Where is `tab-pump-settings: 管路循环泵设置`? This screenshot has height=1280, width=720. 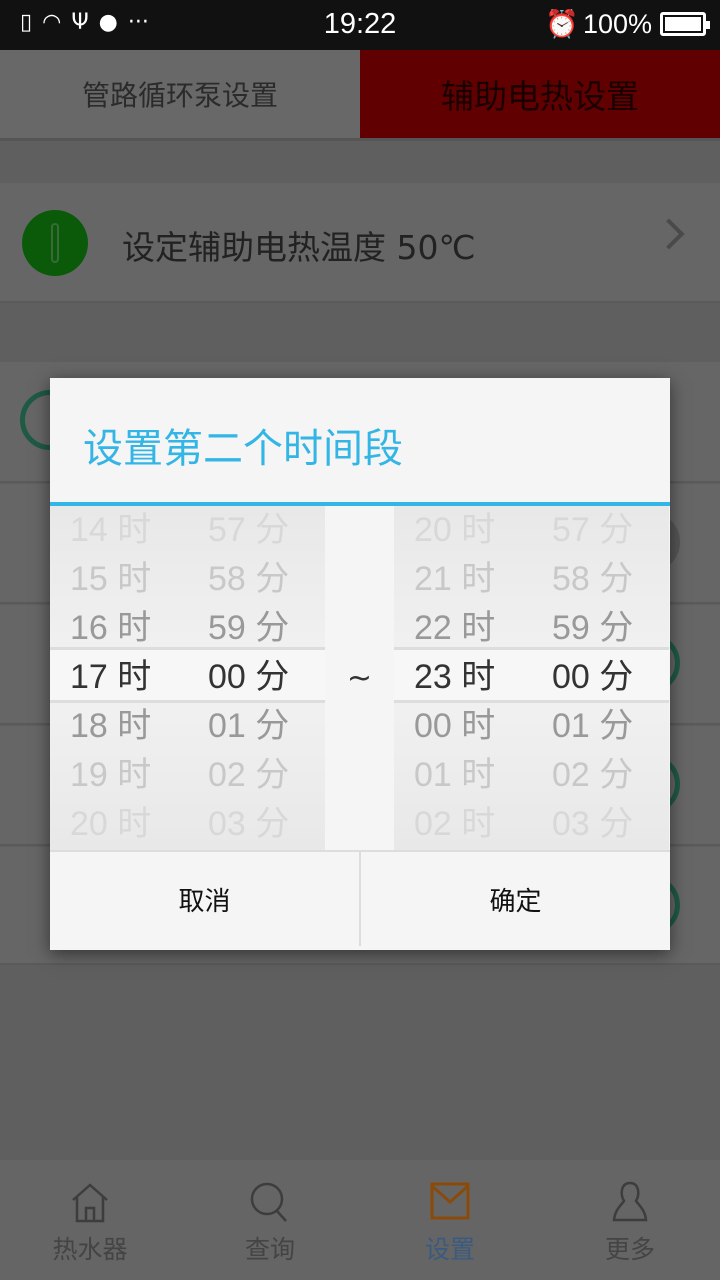
tab-pump-settings: 管路循环泵设置 is located at coordinates (180, 94).